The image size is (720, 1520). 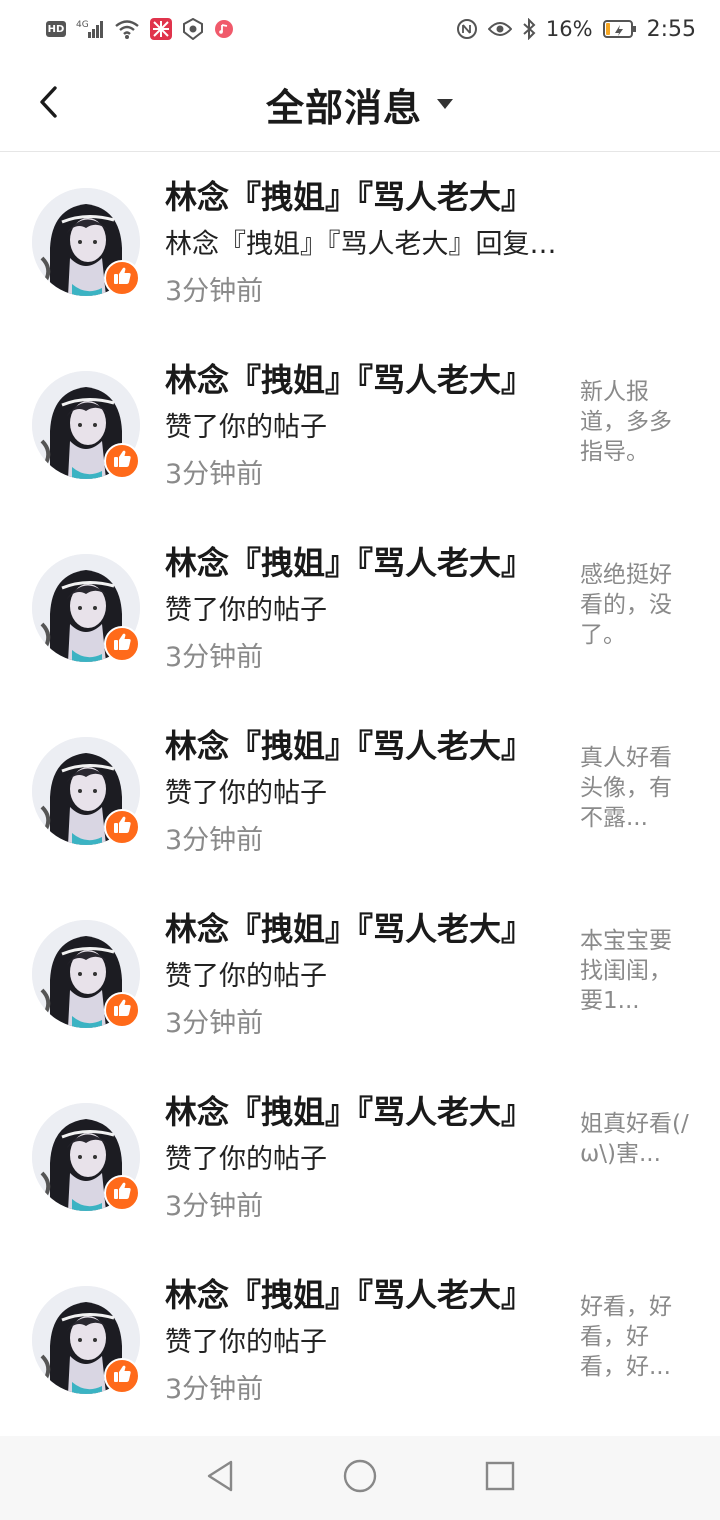 What do you see at coordinates (360, 609) in the screenshot?
I see `message-row: 林念『拽姐』『骂人老大』 赞了你的帖子 3分钟前 感绝挺好看的，没了。` at bounding box center [360, 609].